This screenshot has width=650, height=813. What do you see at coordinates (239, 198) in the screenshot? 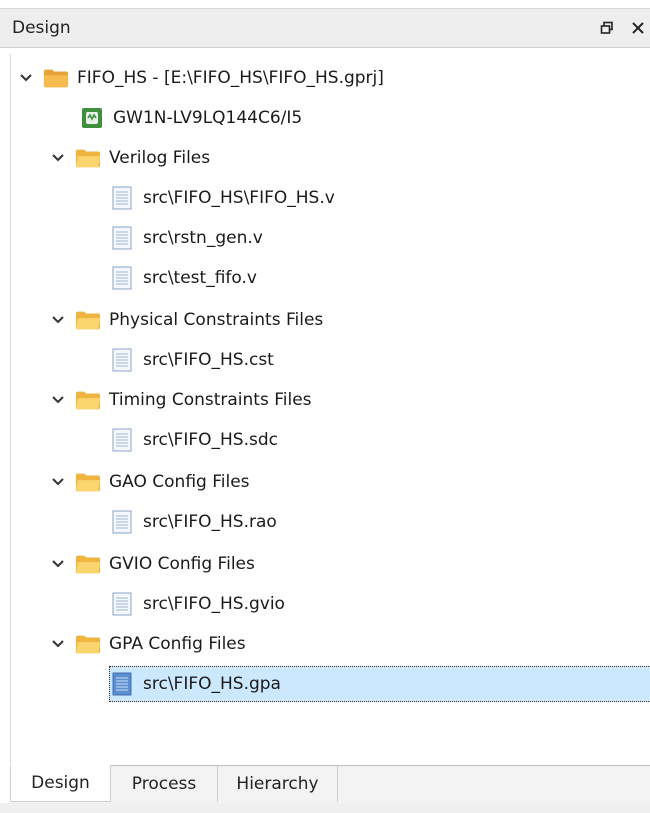
I see `file-label: src\FIFO_HS\FIFO_HS.v` at bounding box center [239, 198].